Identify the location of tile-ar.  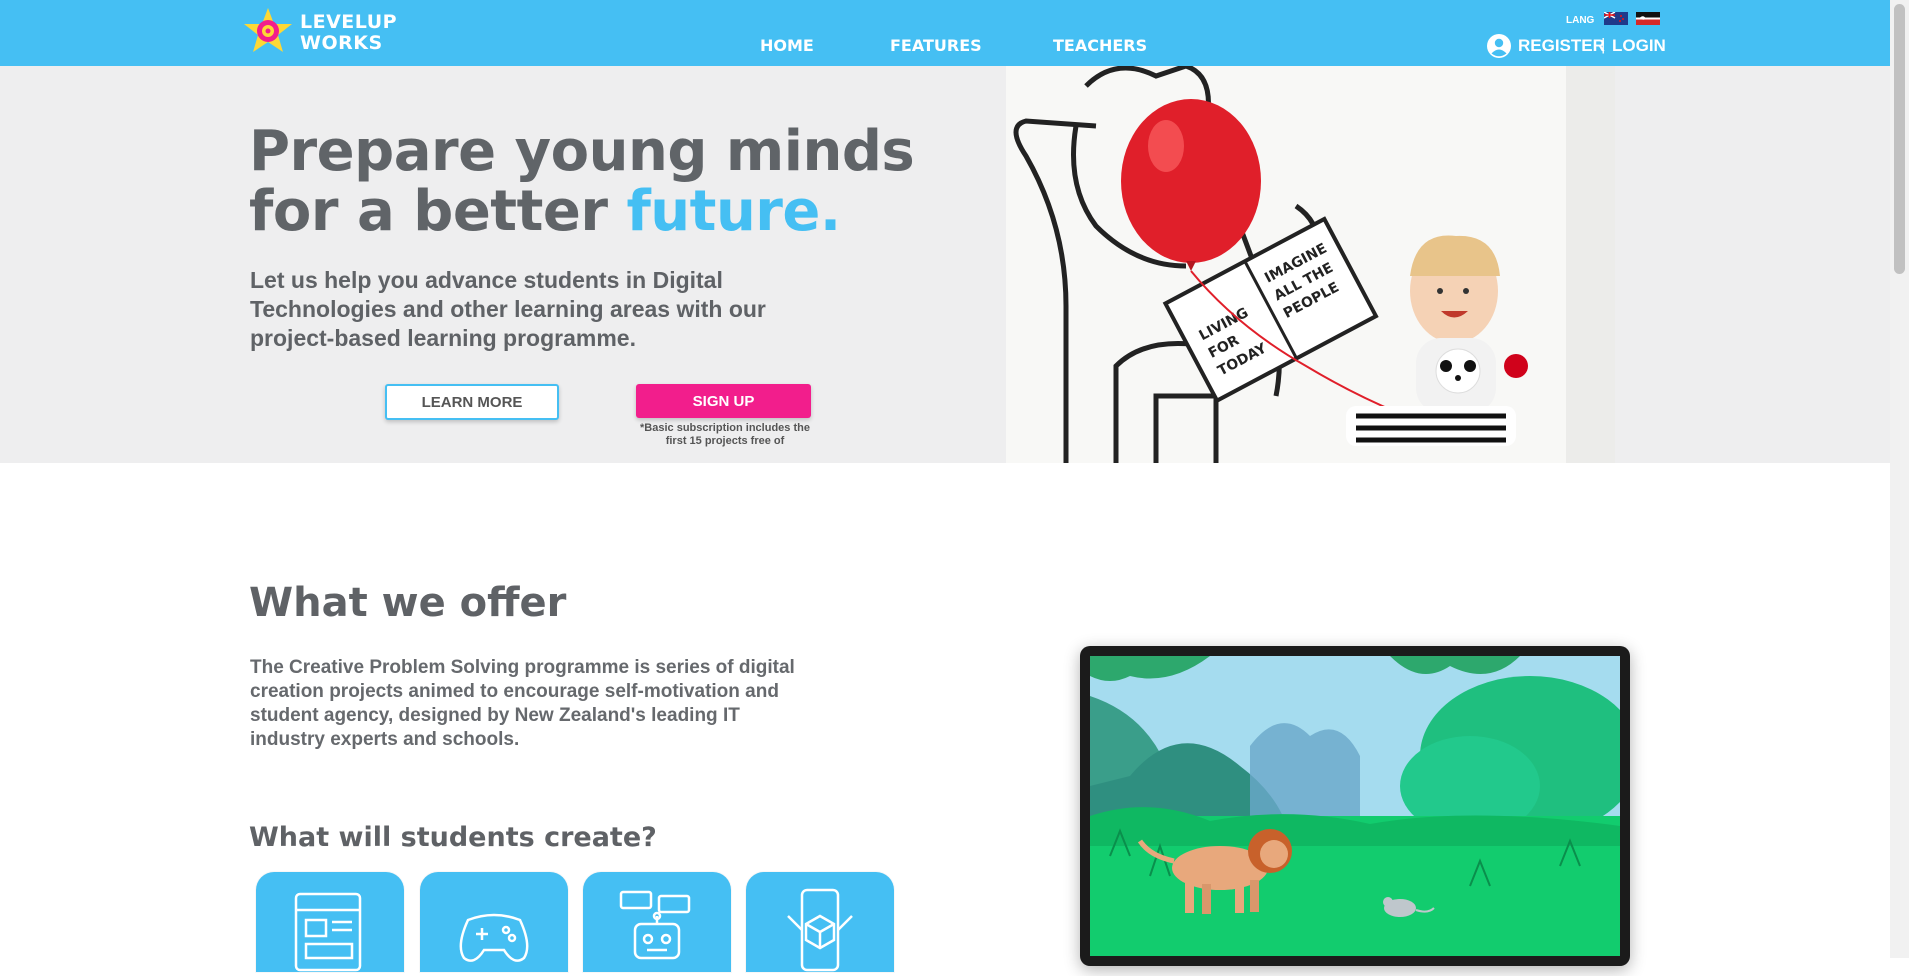
(820, 922).